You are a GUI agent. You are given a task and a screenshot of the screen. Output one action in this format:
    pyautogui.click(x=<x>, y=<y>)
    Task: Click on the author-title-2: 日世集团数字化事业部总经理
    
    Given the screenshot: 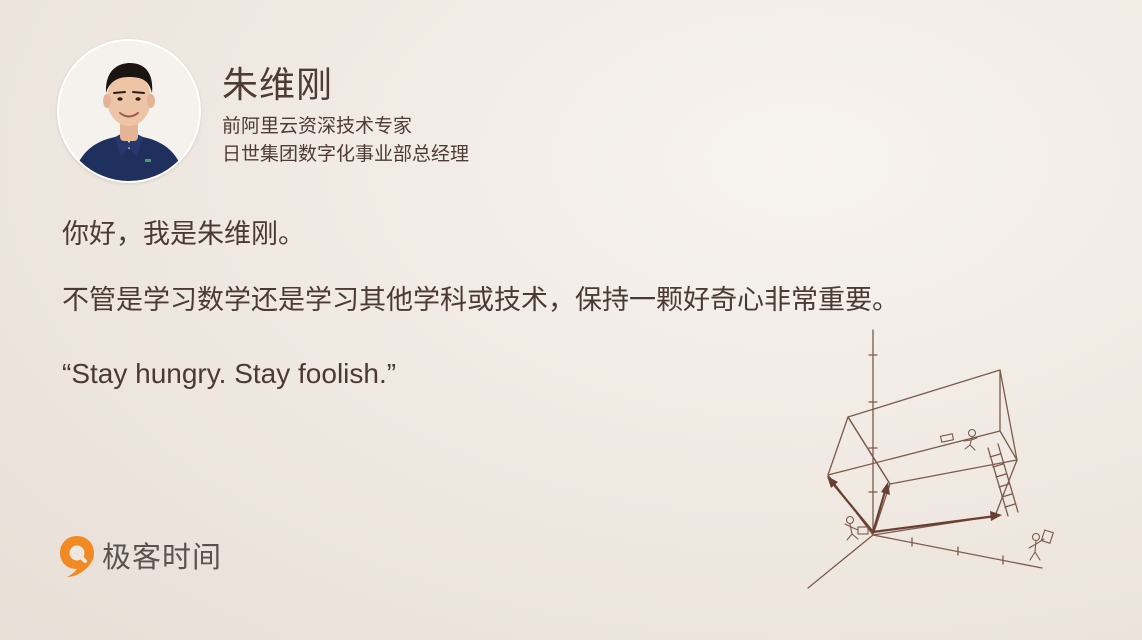 What is the action you would take?
    pyautogui.click(x=346, y=154)
    